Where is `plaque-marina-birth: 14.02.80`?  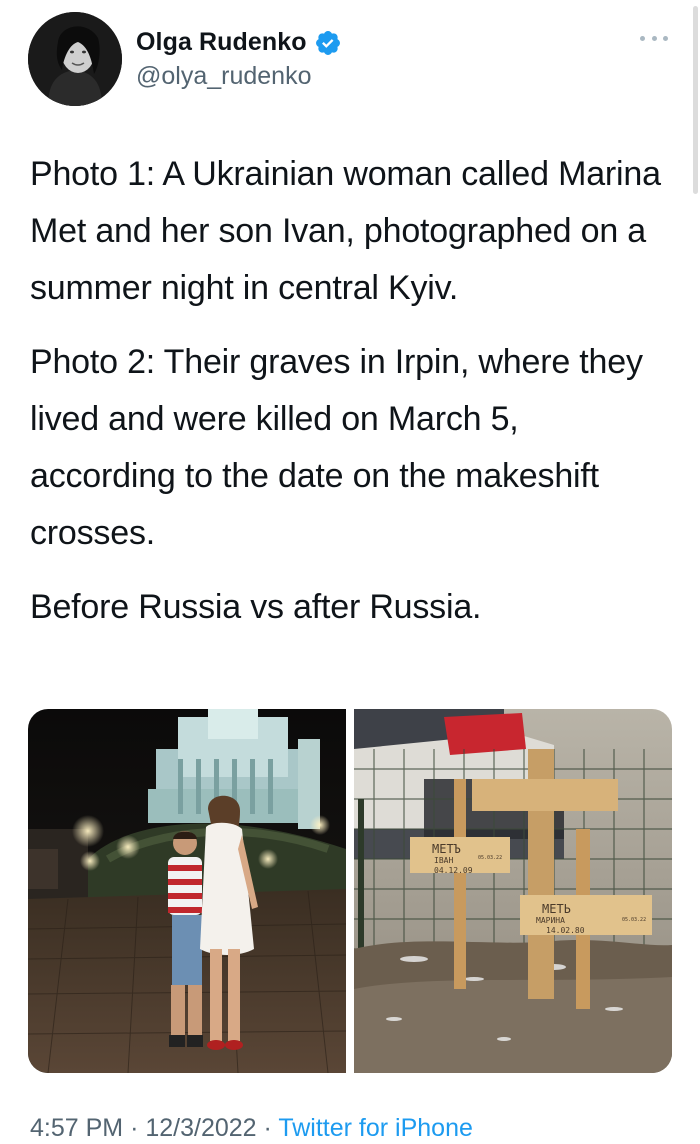
plaque-marina-birth: 14.02.80 is located at coordinates (565, 930).